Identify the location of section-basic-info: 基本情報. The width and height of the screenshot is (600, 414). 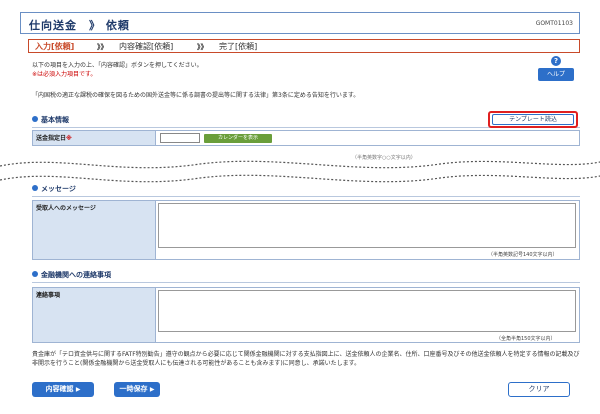
(50, 120).